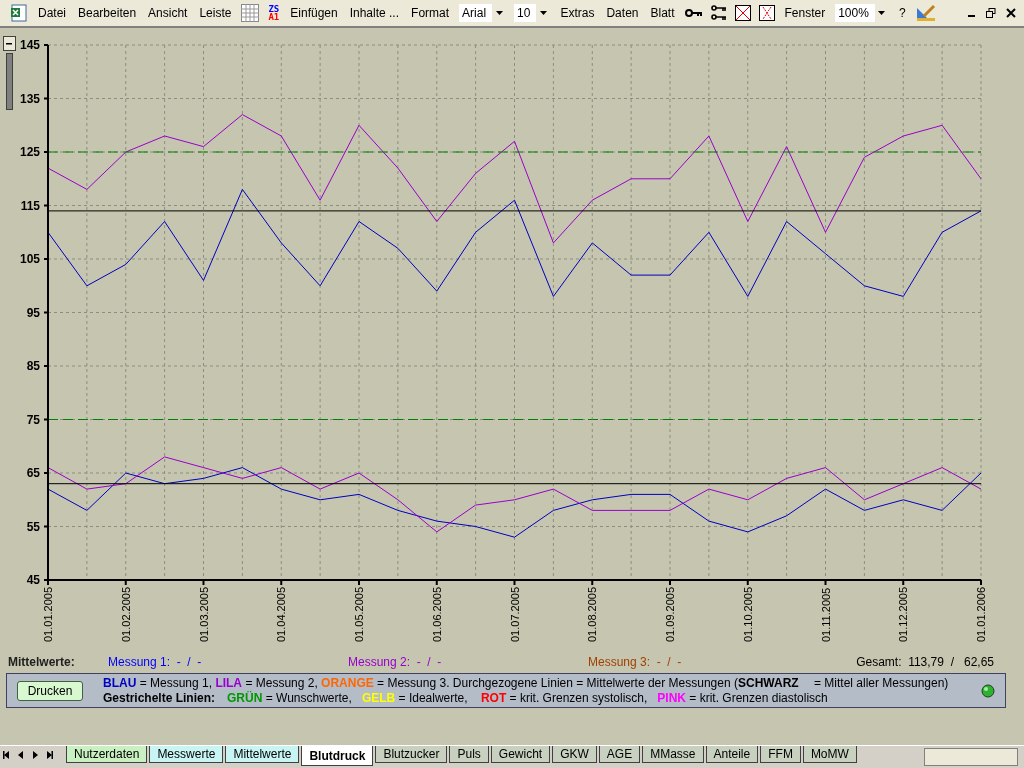 This screenshot has width=1024, height=768. What do you see at coordinates (829, 754) in the screenshot?
I see `sheet-tab: MoMW` at bounding box center [829, 754].